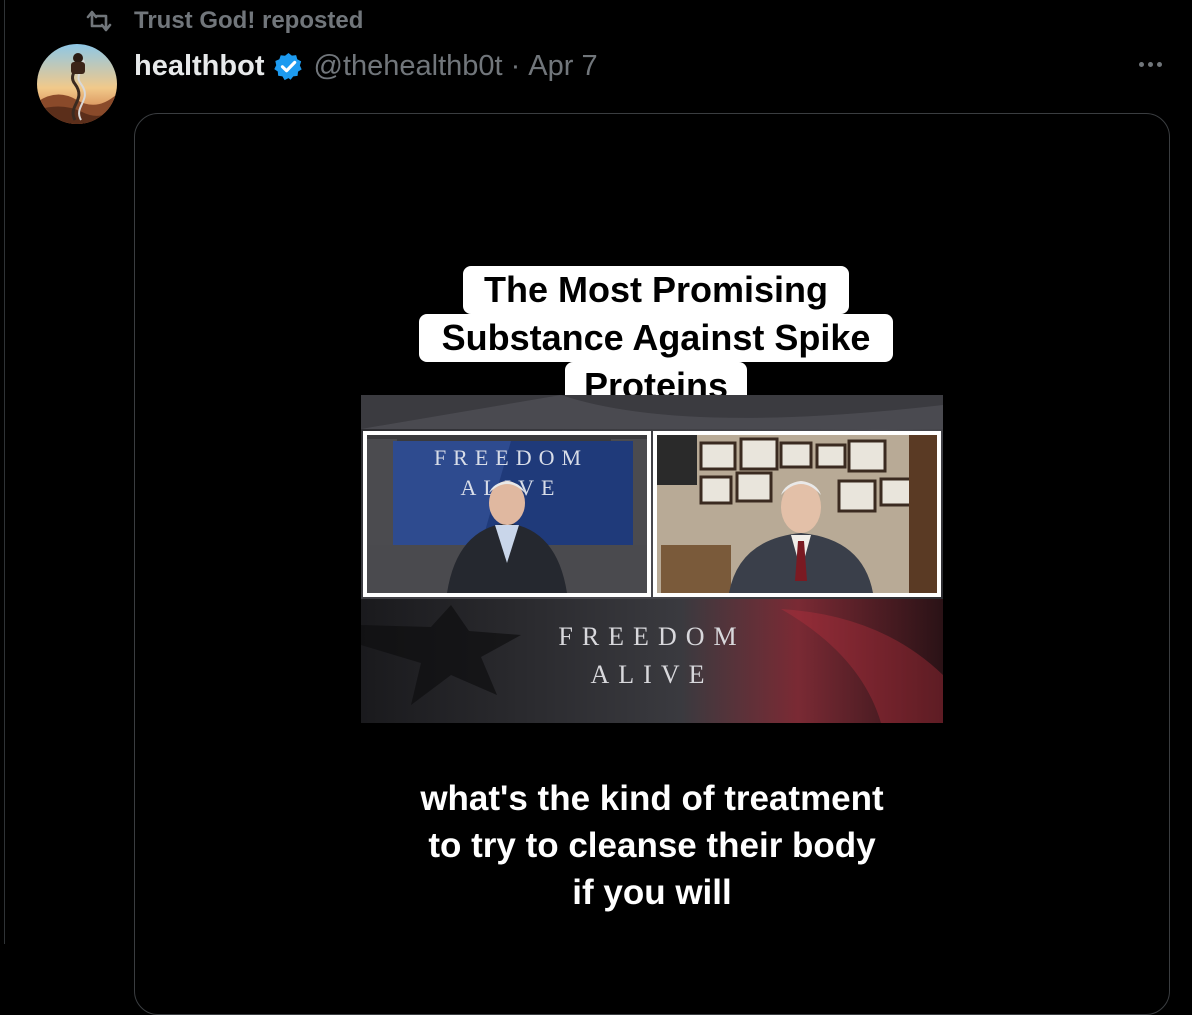  I want to click on subtitle-line-1: what's the kind of treatment, so click(652, 798).